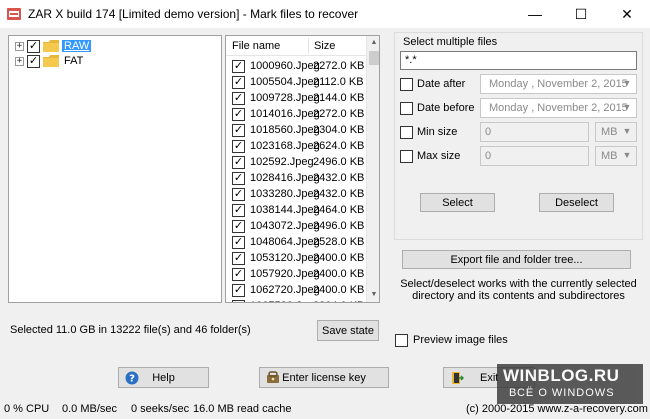 Image resolution: width=650 pixels, height=419 pixels. I want to click on scroll-up-icon: ▲, so click(373, 43).